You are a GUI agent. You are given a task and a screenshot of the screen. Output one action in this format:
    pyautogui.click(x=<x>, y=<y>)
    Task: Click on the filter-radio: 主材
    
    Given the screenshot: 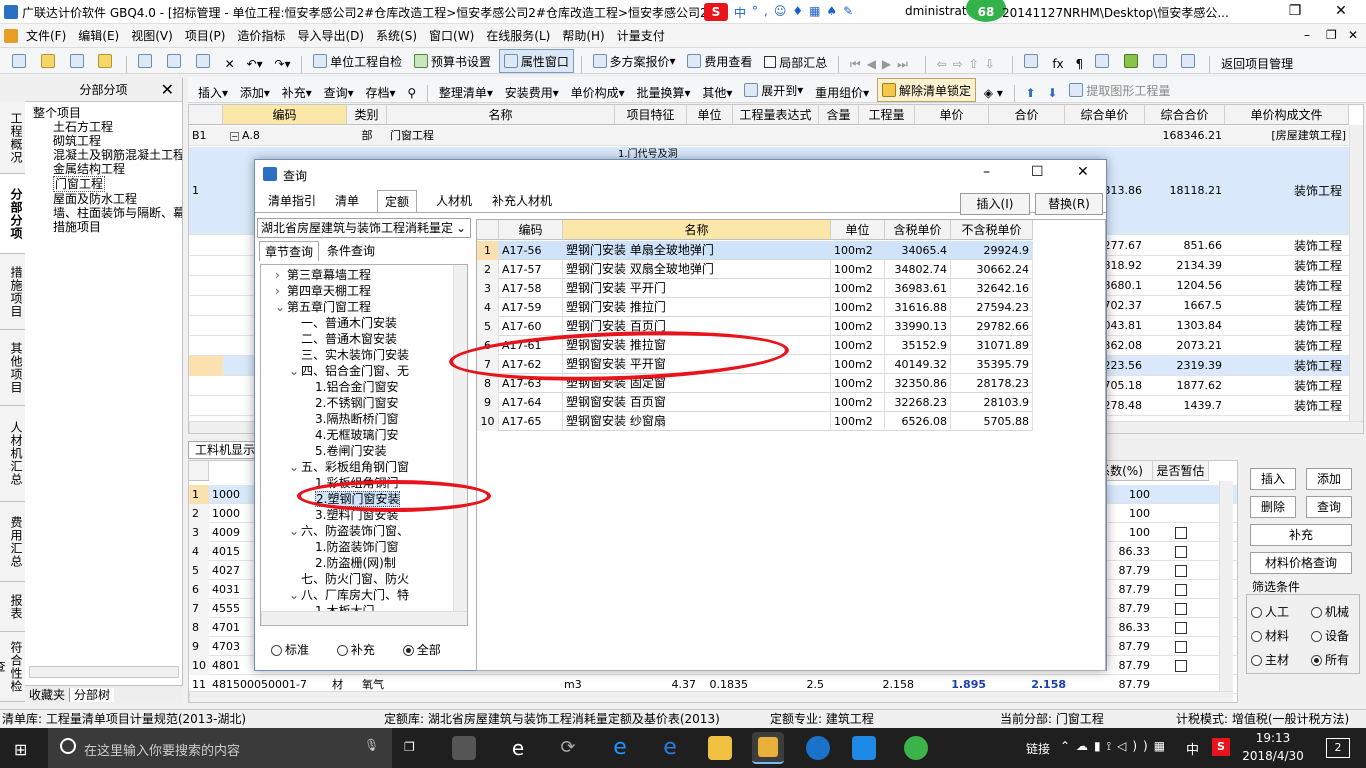 What is the action you would take?
    pyautogui.click(x=1270, y=659)
    